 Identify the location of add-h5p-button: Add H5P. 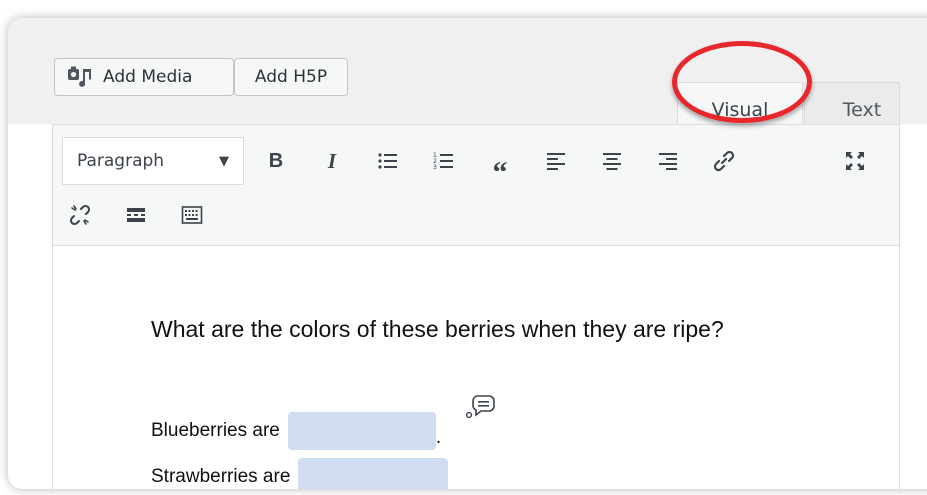
(291, 77).